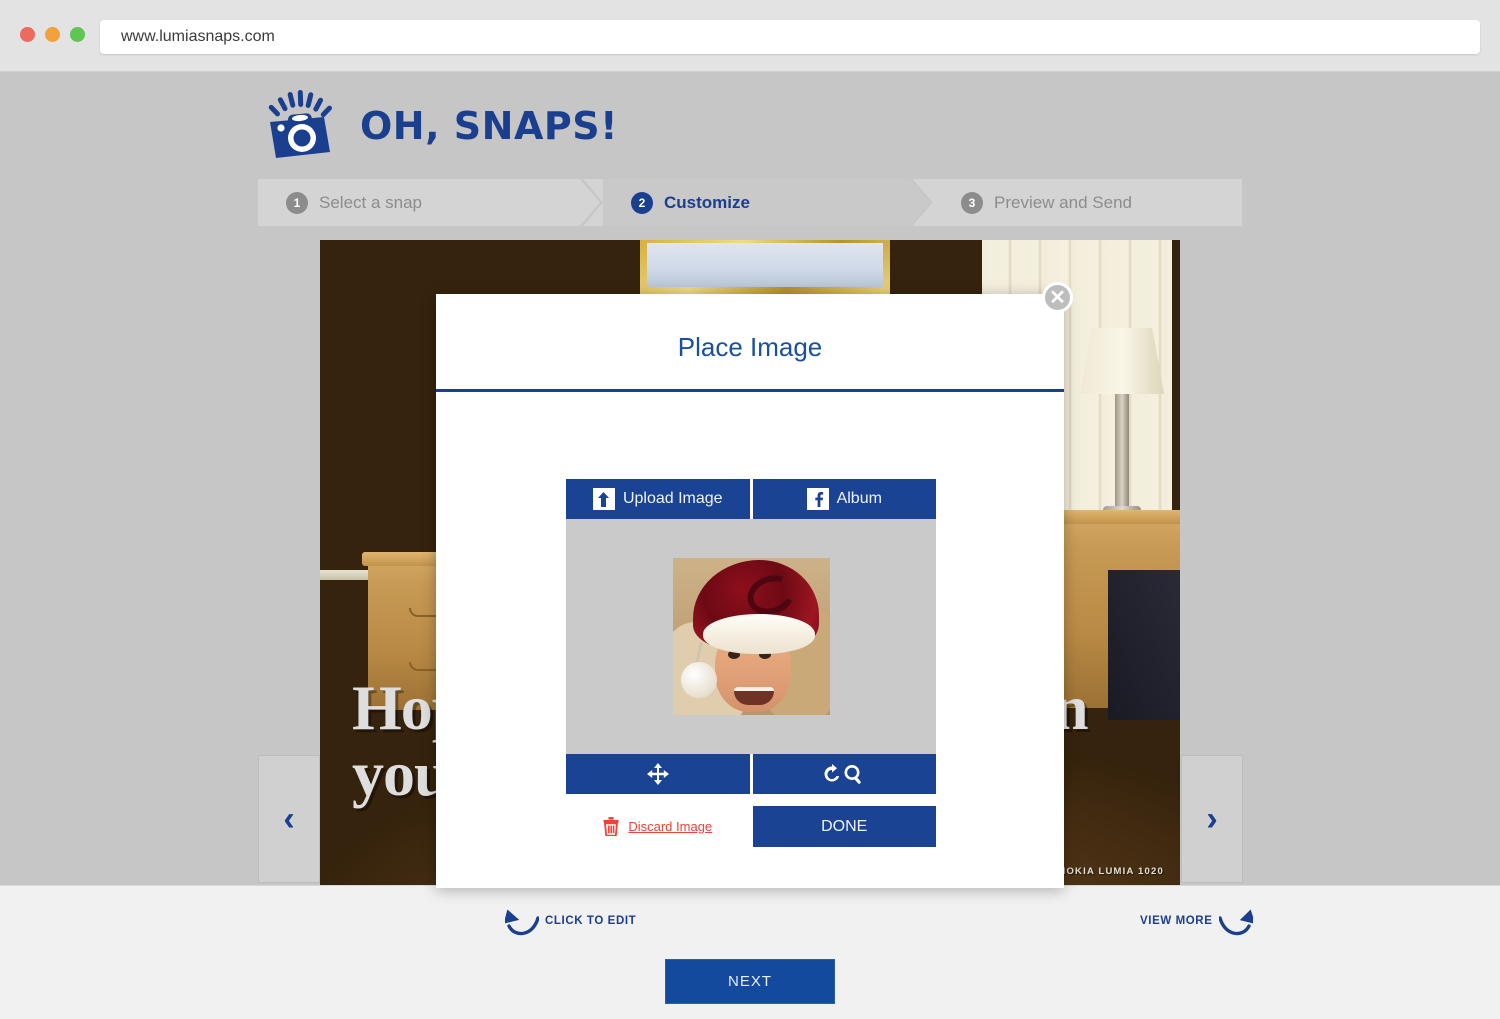  I want to click on window-controls, so click(52, 34).